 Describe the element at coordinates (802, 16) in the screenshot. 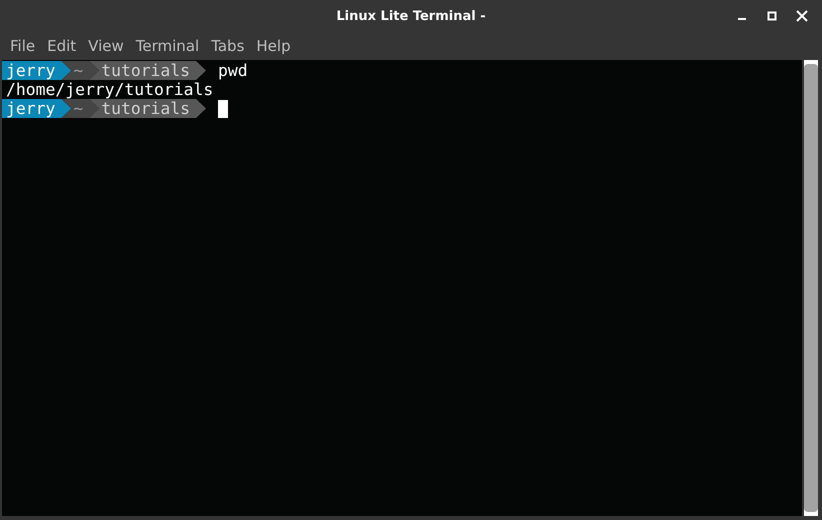

I see `close-icon` at that location.